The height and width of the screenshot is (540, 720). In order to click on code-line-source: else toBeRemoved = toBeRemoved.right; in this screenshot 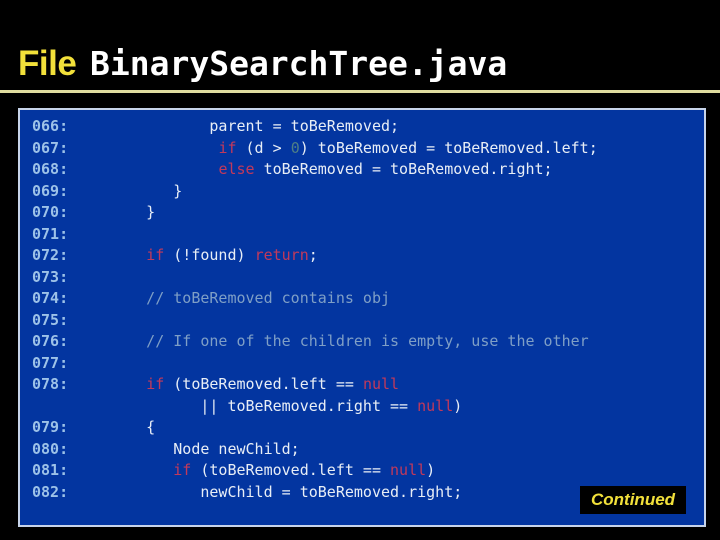, I will do `click(322, 170)`.